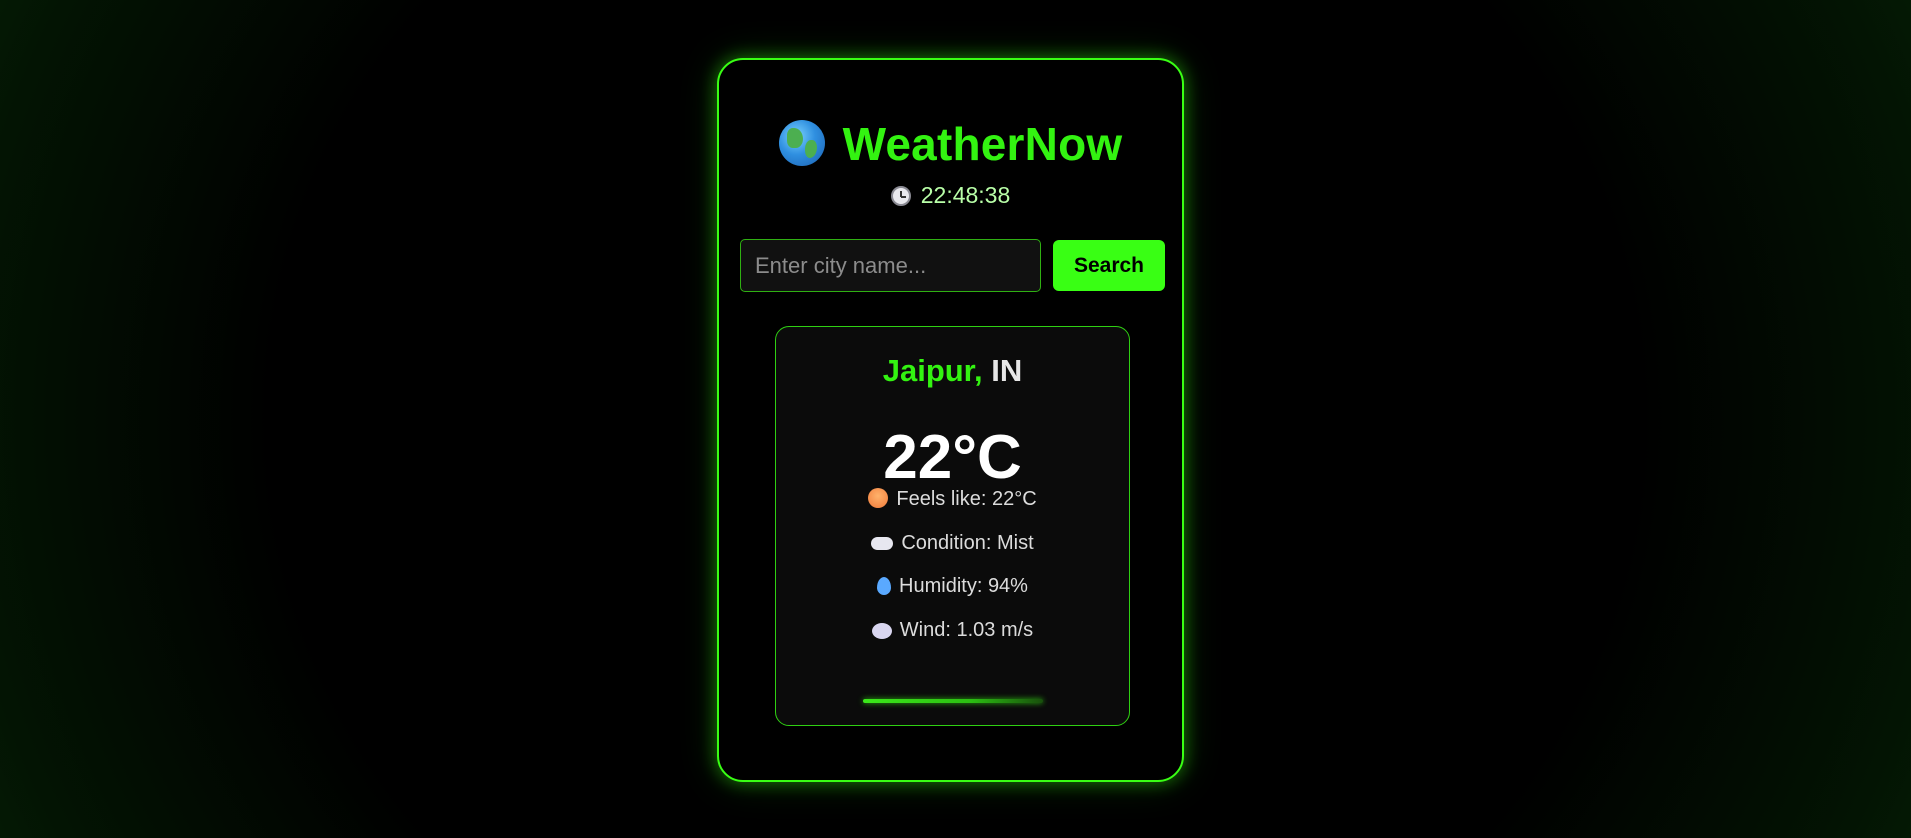  I want to click on humidity-row: Humidity: 94%, so click(952, 586).